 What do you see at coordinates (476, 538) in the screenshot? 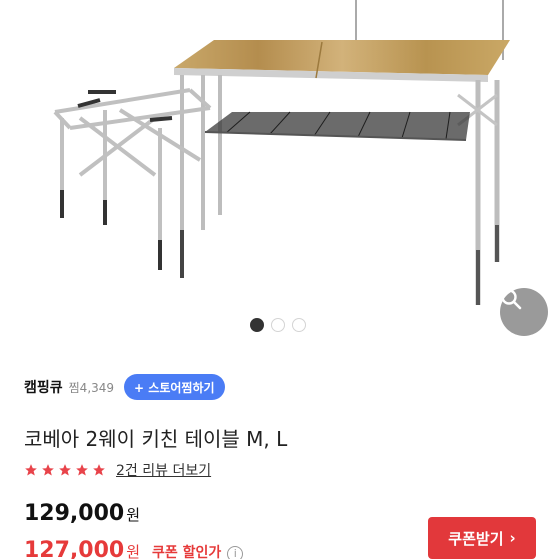
I see `coupon-button-label: 쿠폰받기` at bounding box center [476, 538].